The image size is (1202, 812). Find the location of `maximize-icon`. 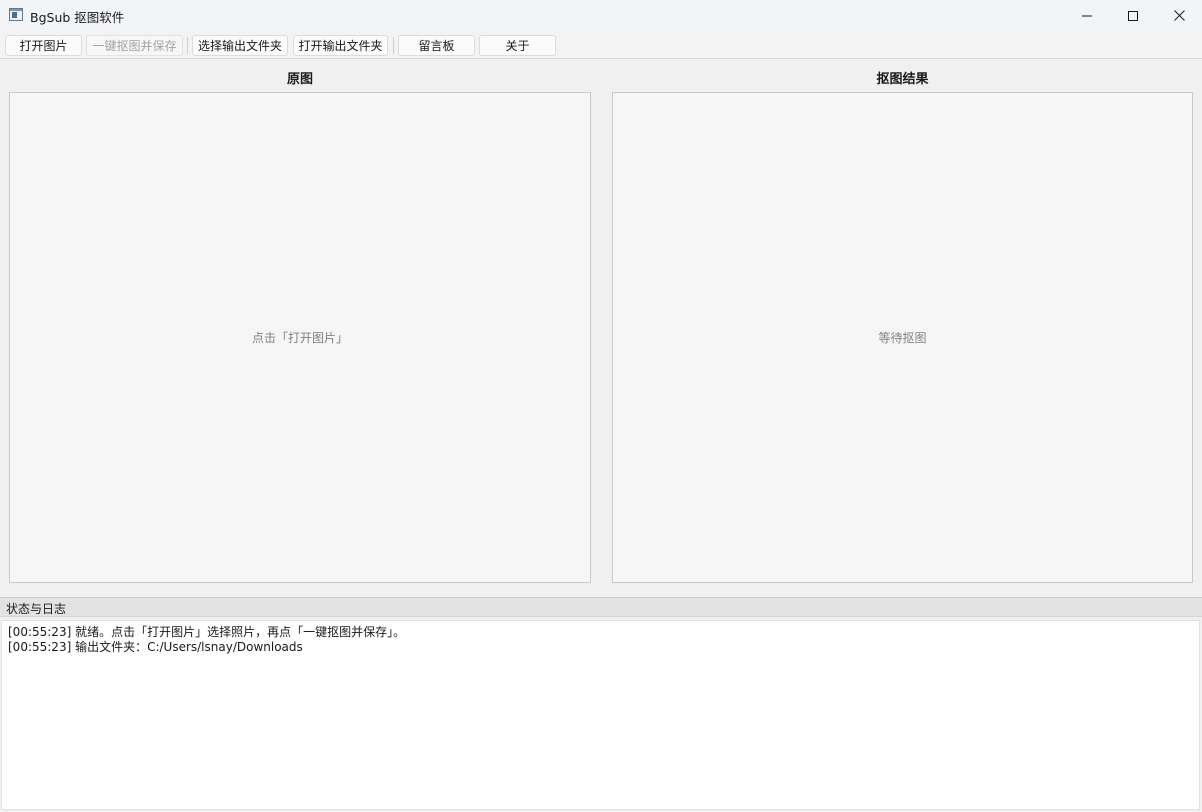

maximize-icon is located at coordinates (1133, 15).